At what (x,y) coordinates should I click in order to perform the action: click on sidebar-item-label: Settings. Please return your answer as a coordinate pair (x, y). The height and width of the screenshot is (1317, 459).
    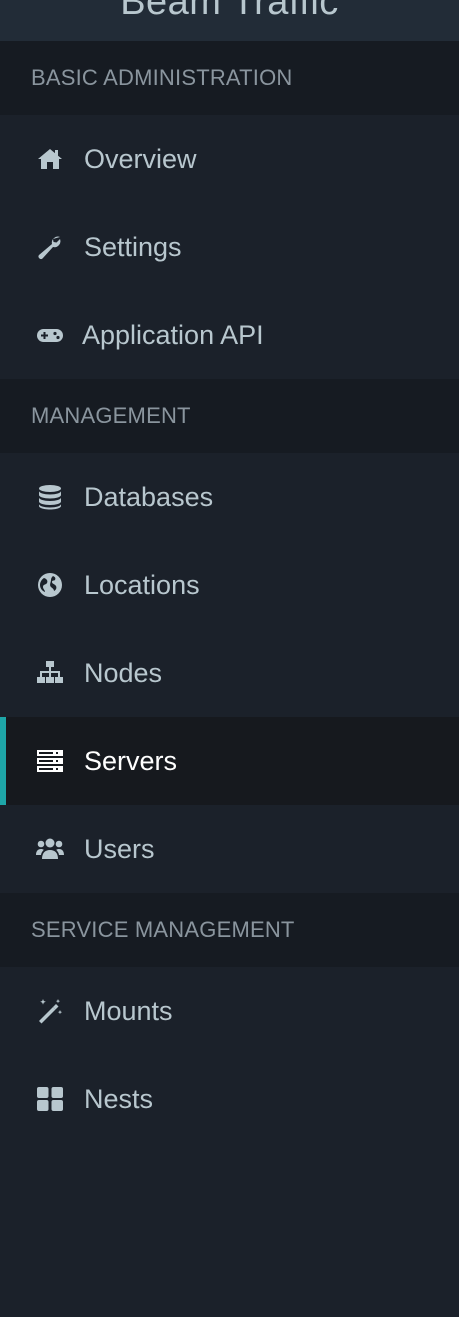
    Looking at the image, I should click on (133, 246).